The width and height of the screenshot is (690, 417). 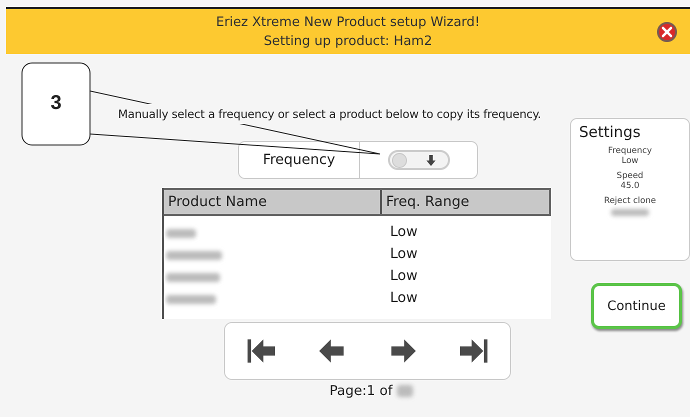 What do you see at coordinates (329, 114) in the screenshot?
I see `instruction-text: Manually select a frequency or select a product below to copy its frequency.` at bounding box center [329, 114].